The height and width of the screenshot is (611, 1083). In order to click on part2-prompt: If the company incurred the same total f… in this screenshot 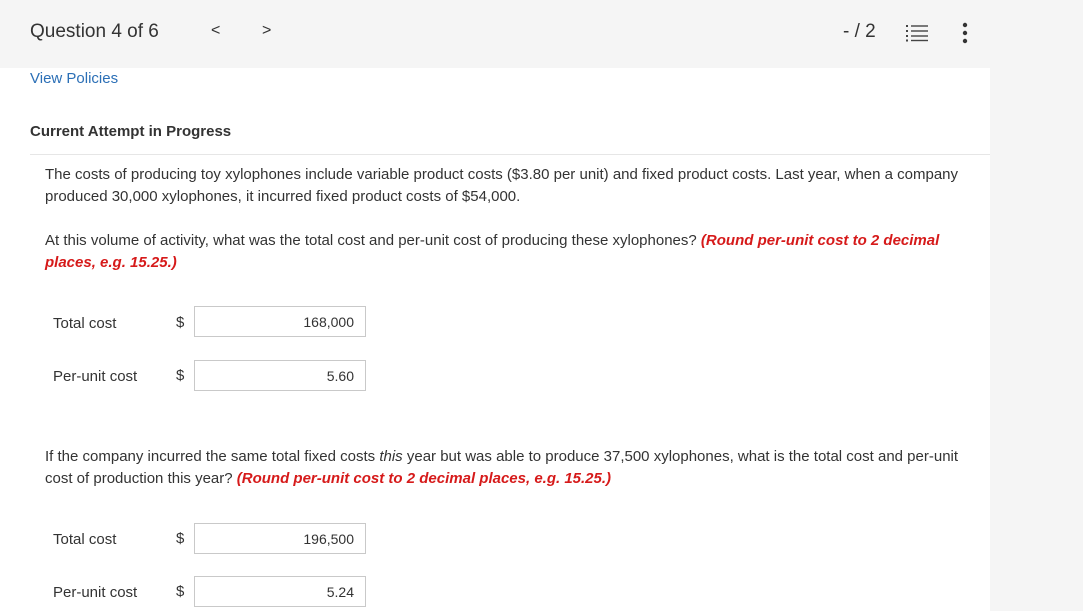, I will do `click(507, 468)`.